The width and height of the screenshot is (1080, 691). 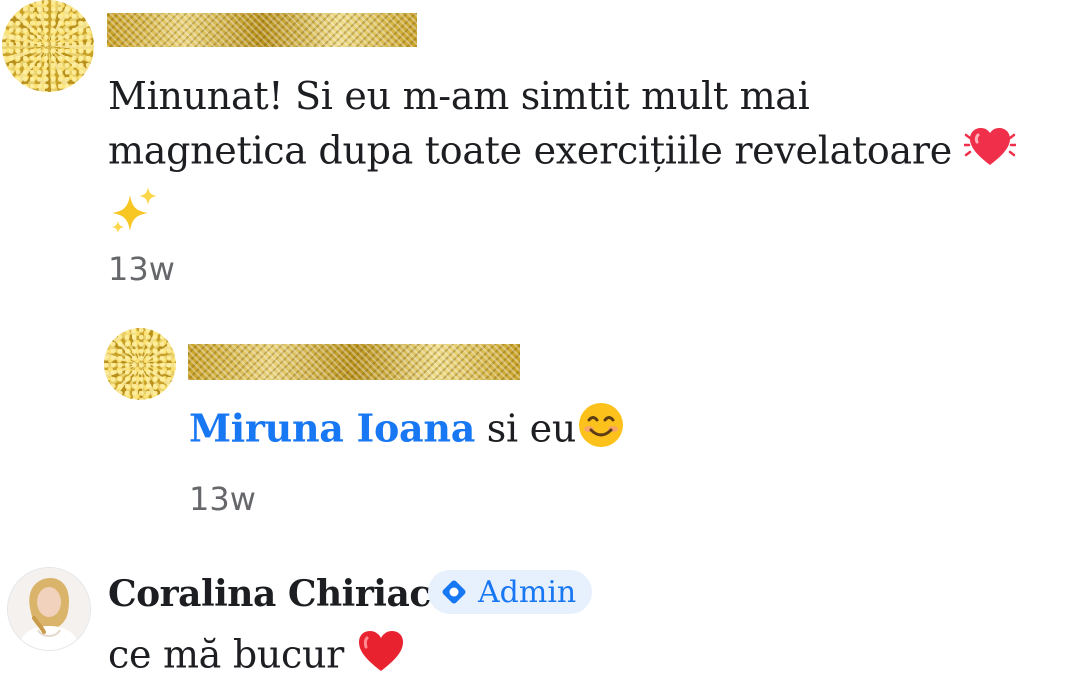 What do you see at coordinates (601, 432) in the screenshot?
I see `smiling-face-icon` at bounding box center [601, 432].